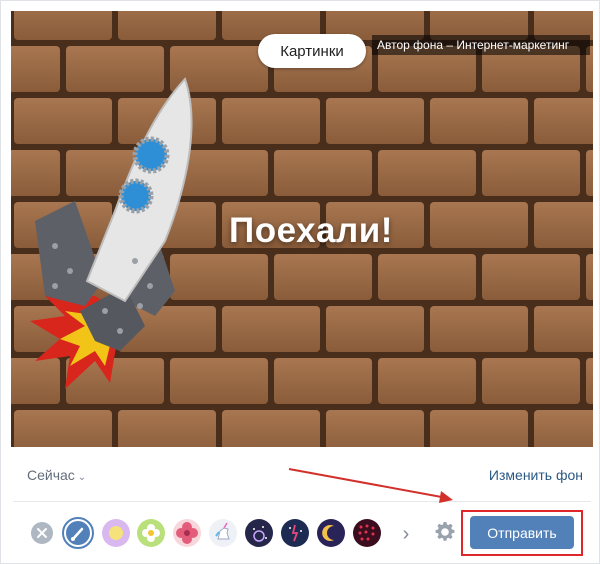  What do you see at coordinates (312, 51) in the screenshot?
I see `pictures-button: Картинки` at bounding box center [312, 51].